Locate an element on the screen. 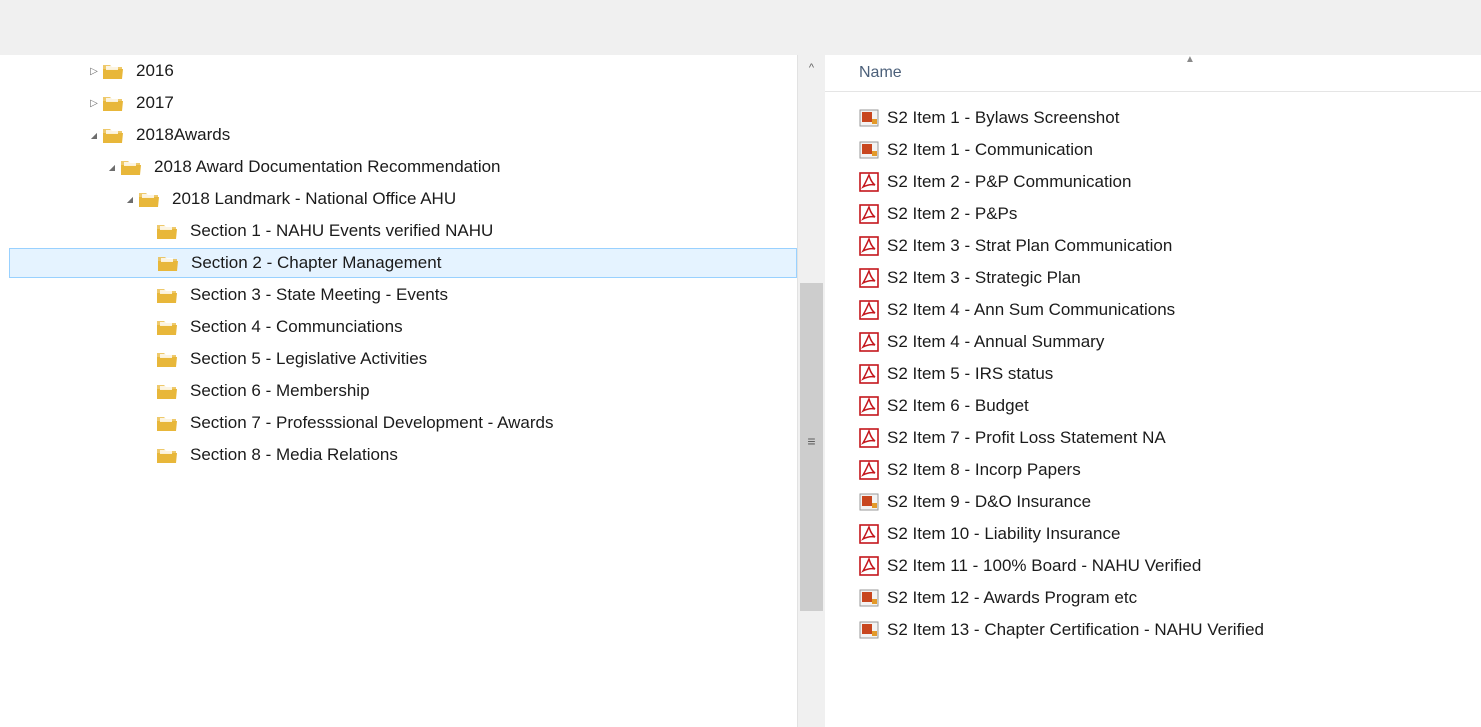 This screenshot has height=727, width=1481. file-row: S2 Item 3 - Strategic Plan is located at coordinates (970, 278).